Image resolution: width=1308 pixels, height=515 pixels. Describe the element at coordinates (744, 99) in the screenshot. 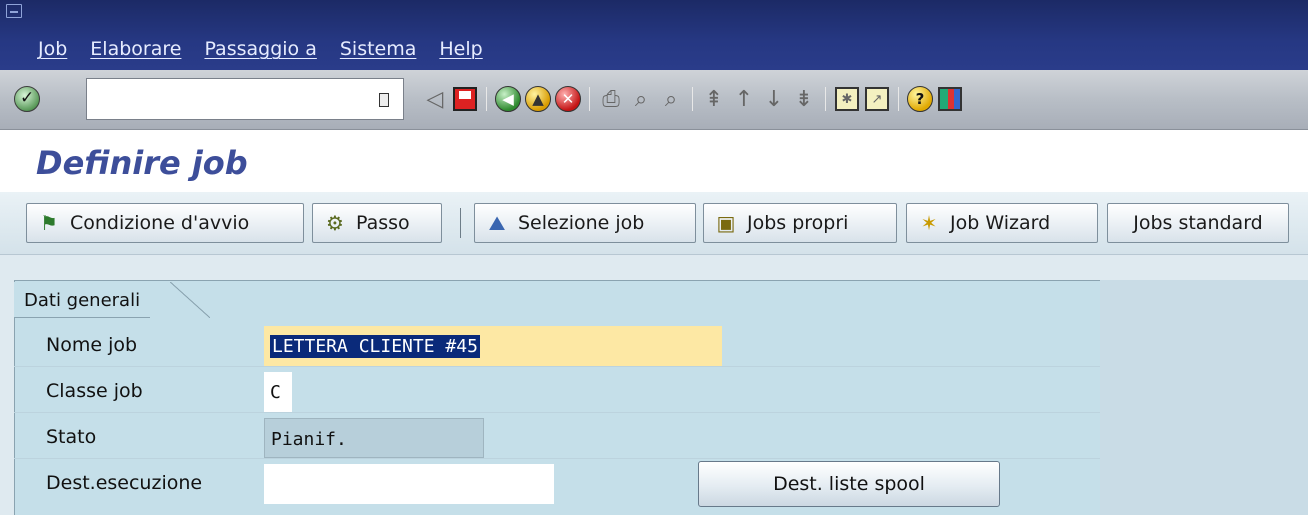

I see `prev-page-icon: ↑` at that location.